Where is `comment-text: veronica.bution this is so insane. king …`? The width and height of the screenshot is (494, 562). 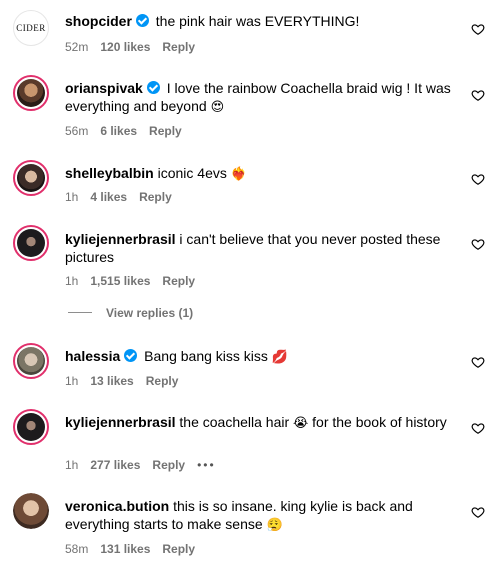
comment-text: veronica.bution this is so insane. king … is located at coordinates (265, 516).